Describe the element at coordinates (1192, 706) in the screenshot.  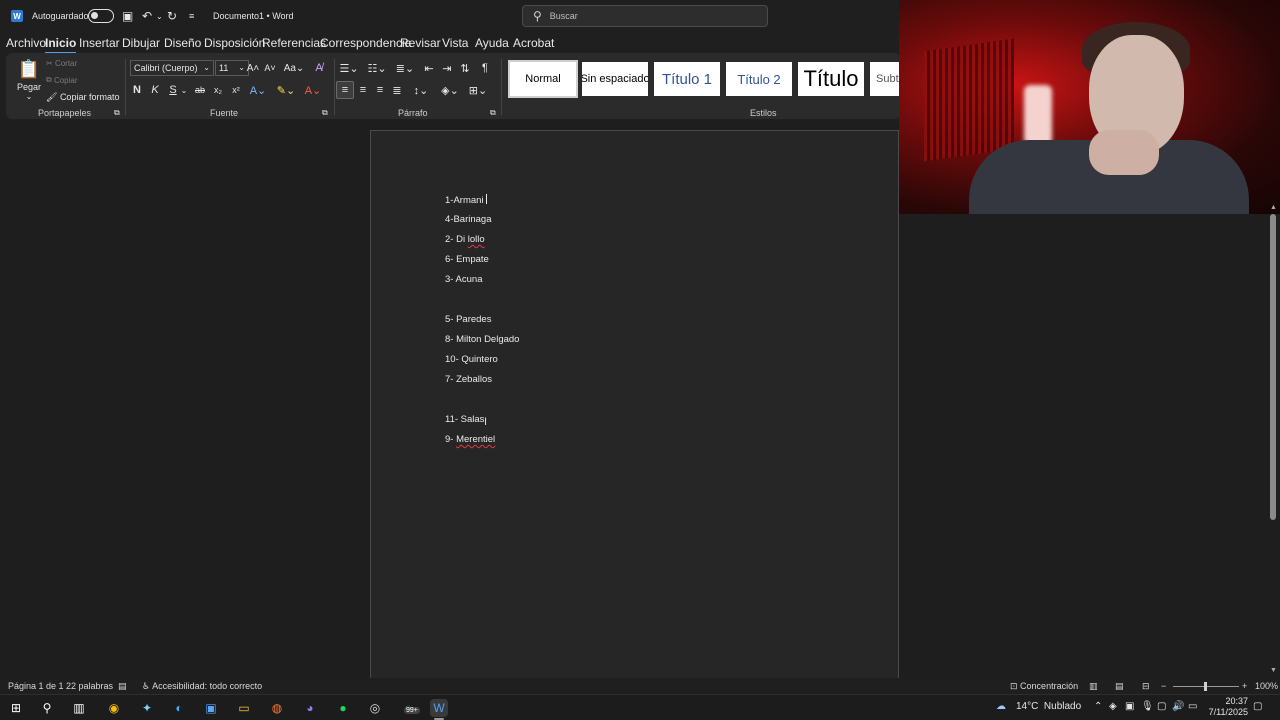
I see `network-icon: ▭` at that location.